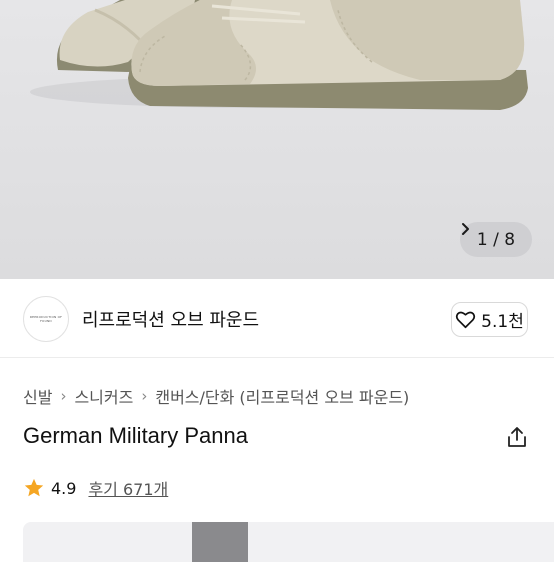  I want to click on option-bar-highlight, so click(220, 542).